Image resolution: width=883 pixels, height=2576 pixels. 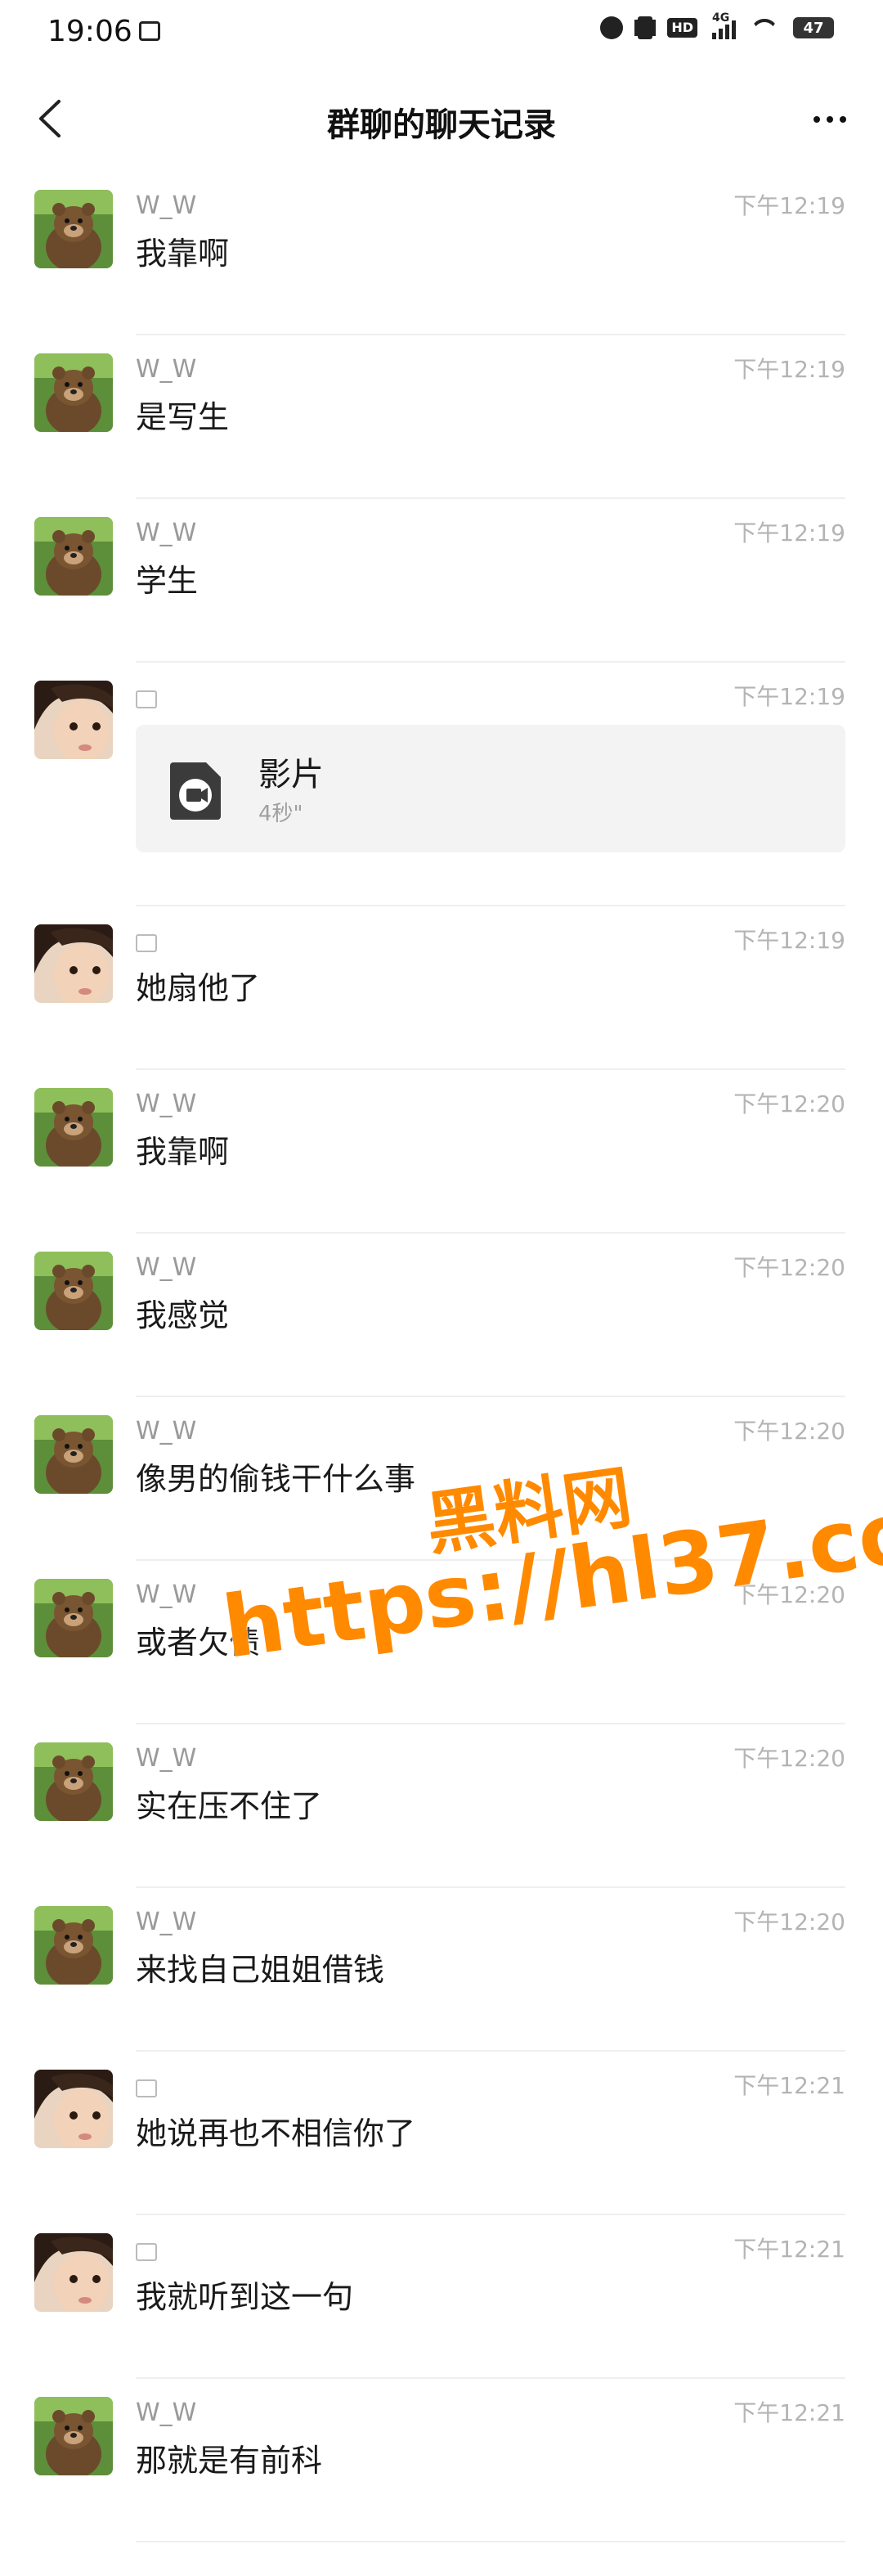 I want to click on message-text: 来找自己姐姐借钱, so click(x=260, y=1970).